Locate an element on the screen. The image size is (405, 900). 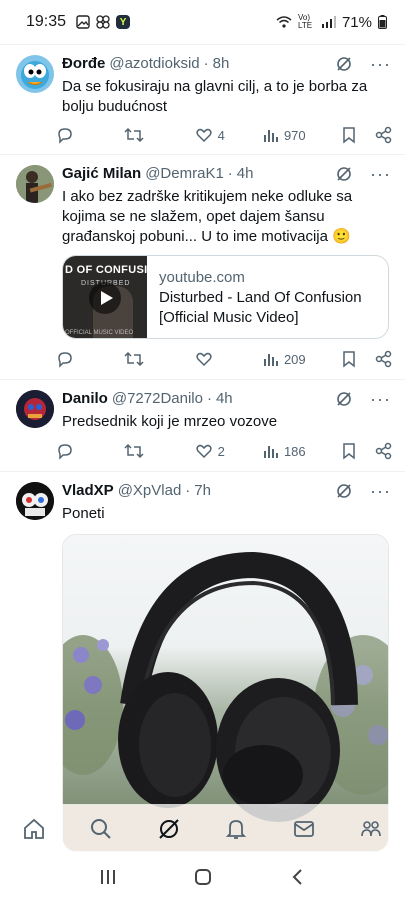
like-count: 4 is located at coordinates (221, 135).